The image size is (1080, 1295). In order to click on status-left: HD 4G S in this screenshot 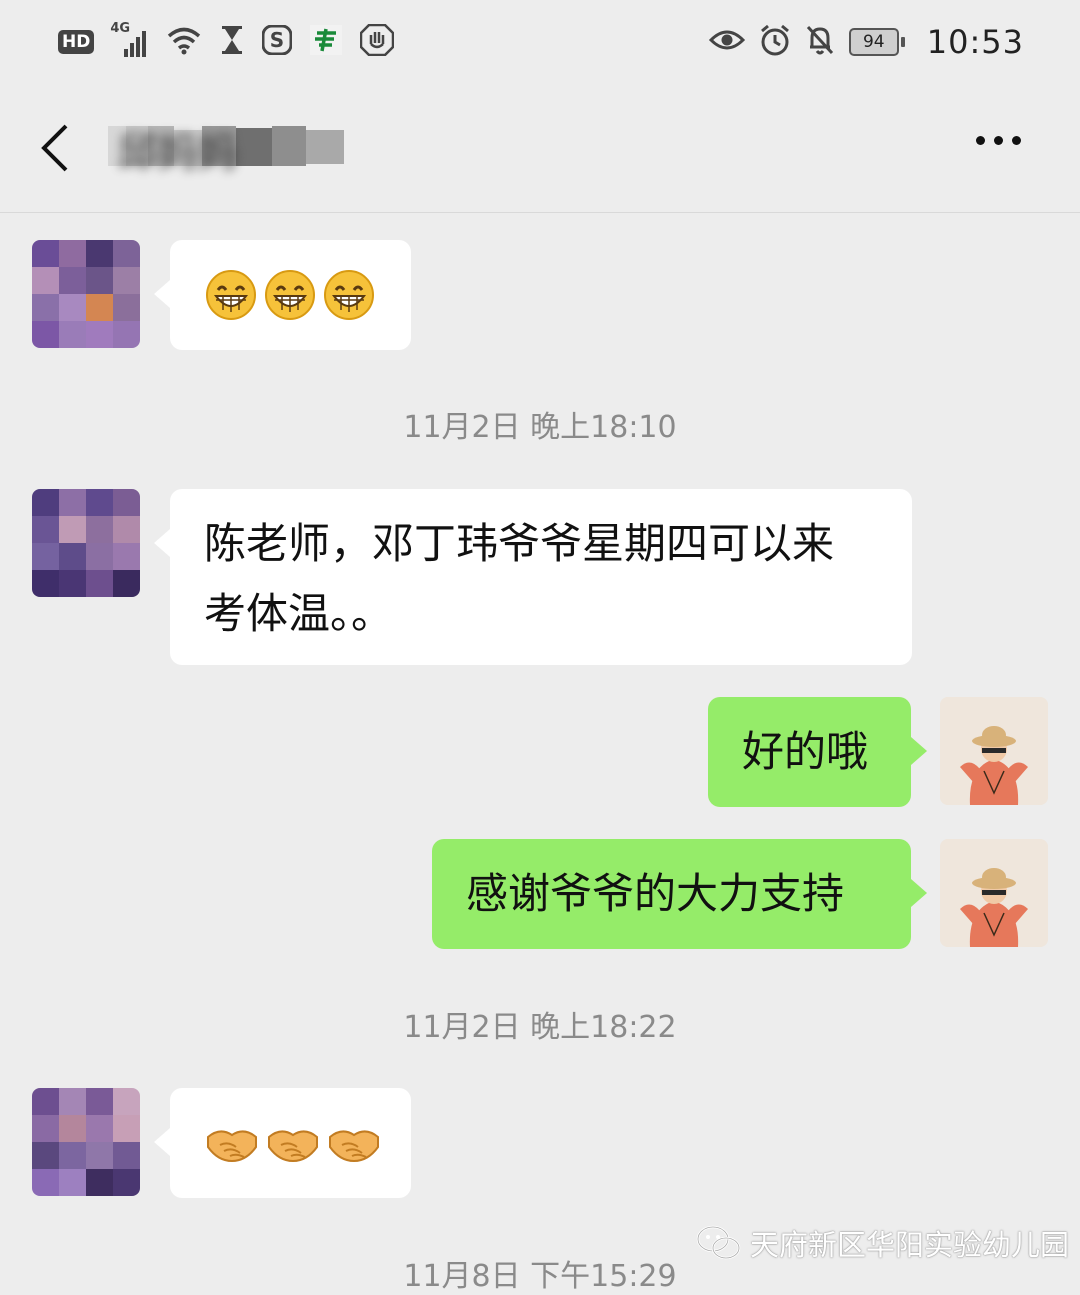, I will do `click(226, 41)`.